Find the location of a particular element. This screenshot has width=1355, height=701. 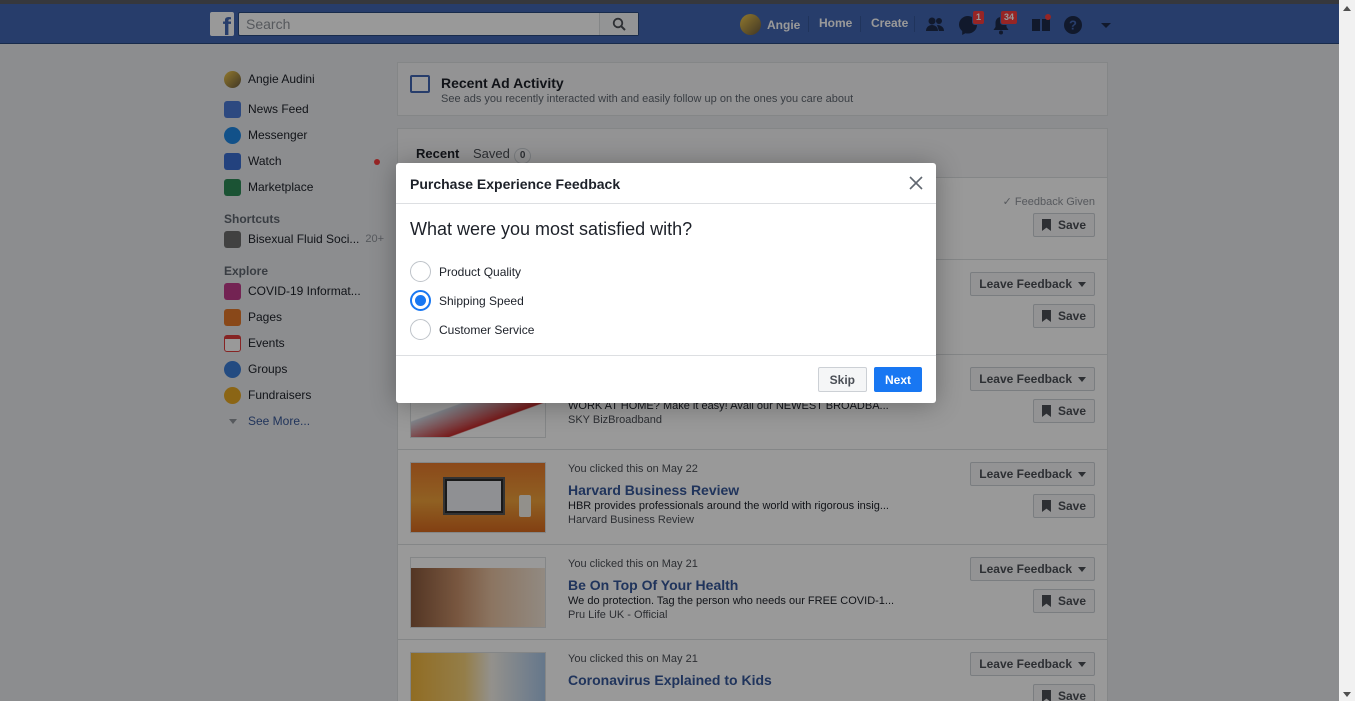

option-label: Customer Service is located at coordinates (487, 329).